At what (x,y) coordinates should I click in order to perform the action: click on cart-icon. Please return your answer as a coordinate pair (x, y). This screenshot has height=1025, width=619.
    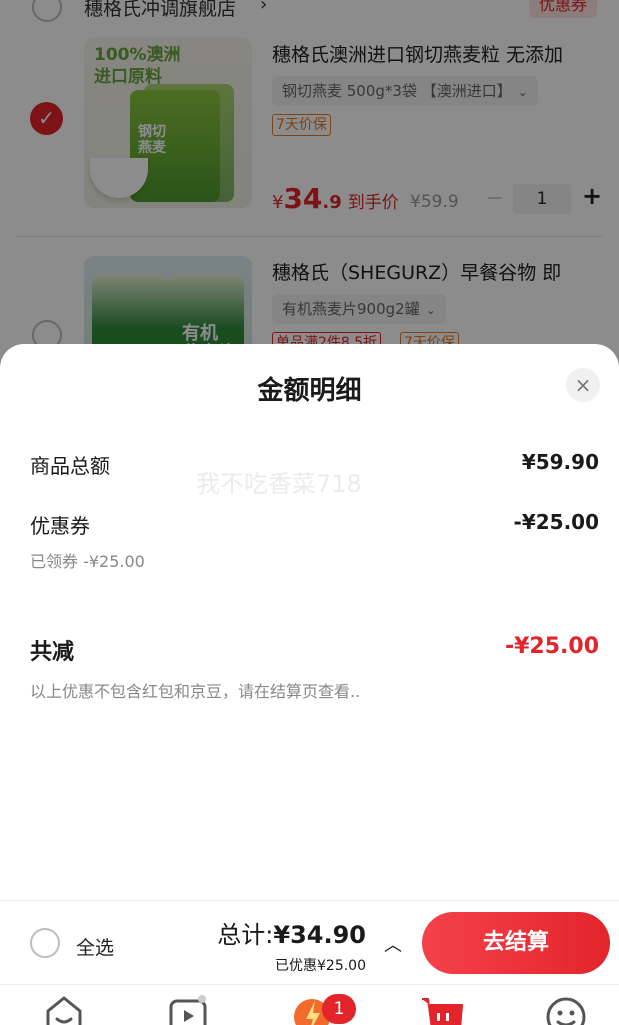
    Looking at the image, I should click on (442, 1008).